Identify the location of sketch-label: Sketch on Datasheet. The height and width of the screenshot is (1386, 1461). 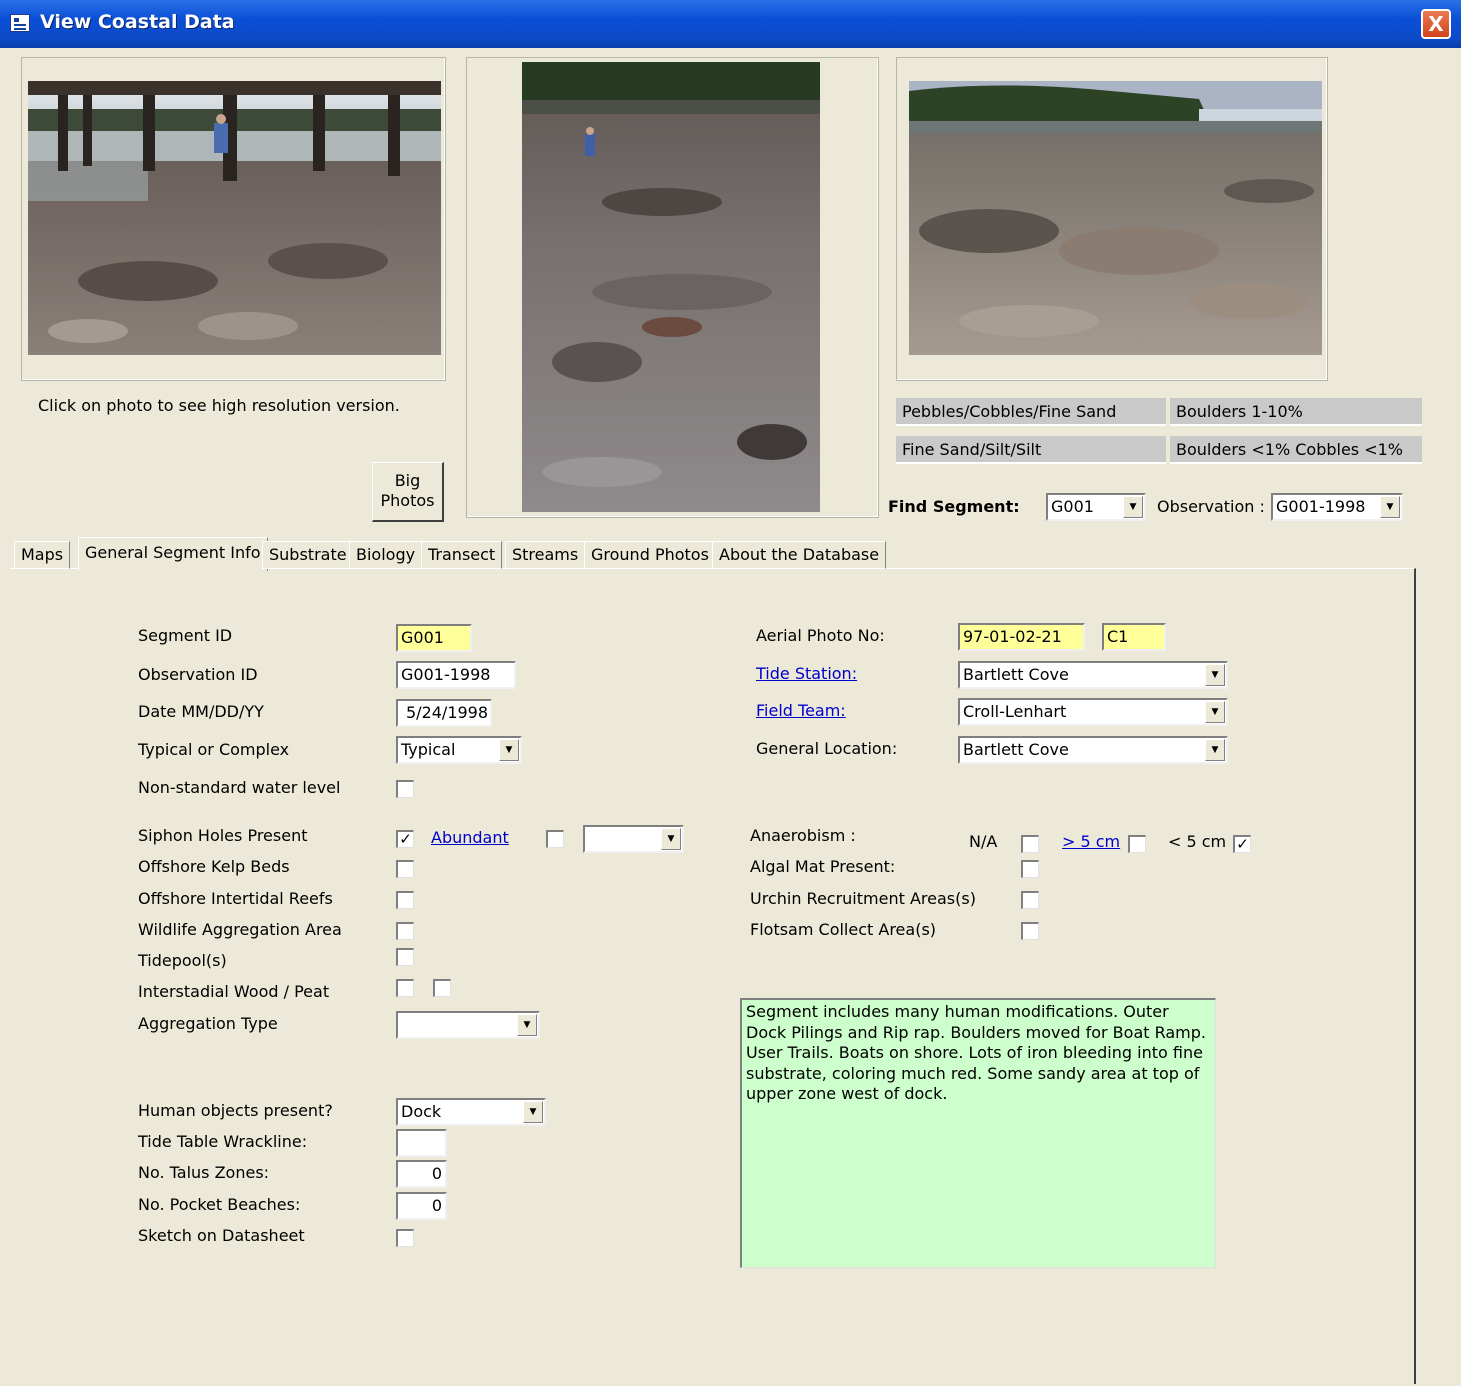
(221, 1235).